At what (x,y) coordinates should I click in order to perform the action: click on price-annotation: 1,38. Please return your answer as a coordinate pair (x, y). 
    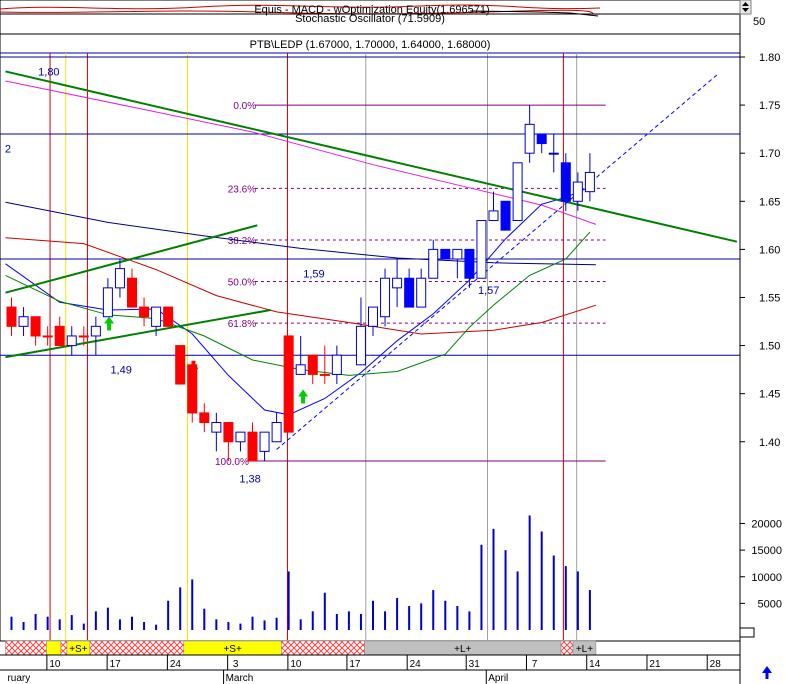
    Looking at the image, I should click on (249, 479).